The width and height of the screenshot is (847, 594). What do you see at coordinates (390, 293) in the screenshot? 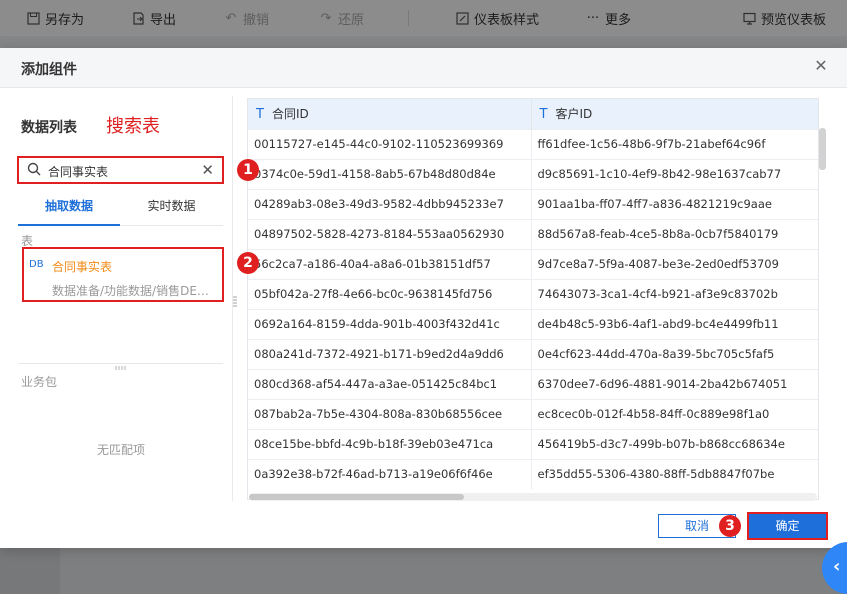
I see `contract-id-cell: 05bf042a-27f8-4e66-bc0c-9638145fd756` at bounding box center [390, 293].